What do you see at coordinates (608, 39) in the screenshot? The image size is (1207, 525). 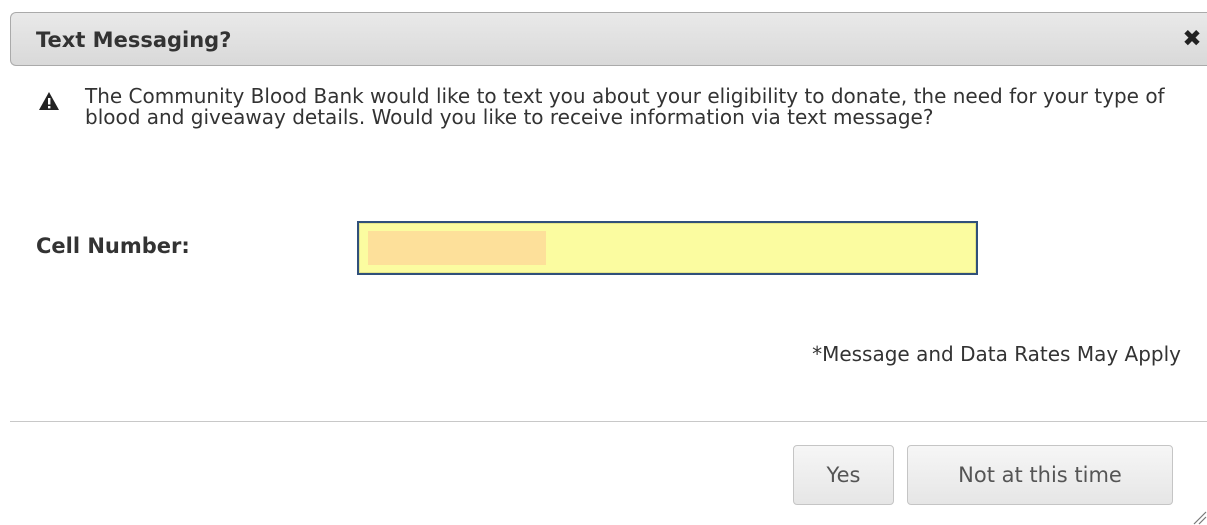 I see `dialog-titlebar: Text Messaging? ✖` at bounding box center [608, 39].